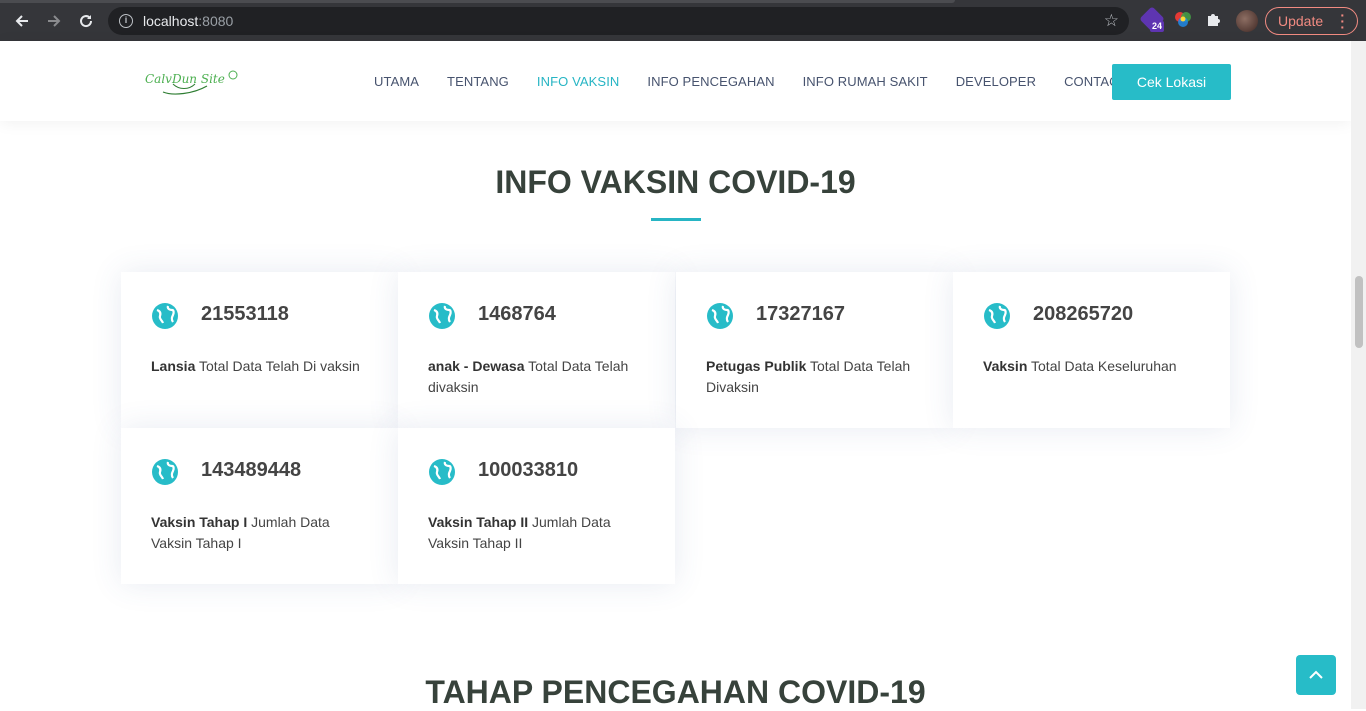  What do you see at coordinates (245, 314) in the screenshot?
I see `stat-number: 21553118` at bounding box center [245, 314].